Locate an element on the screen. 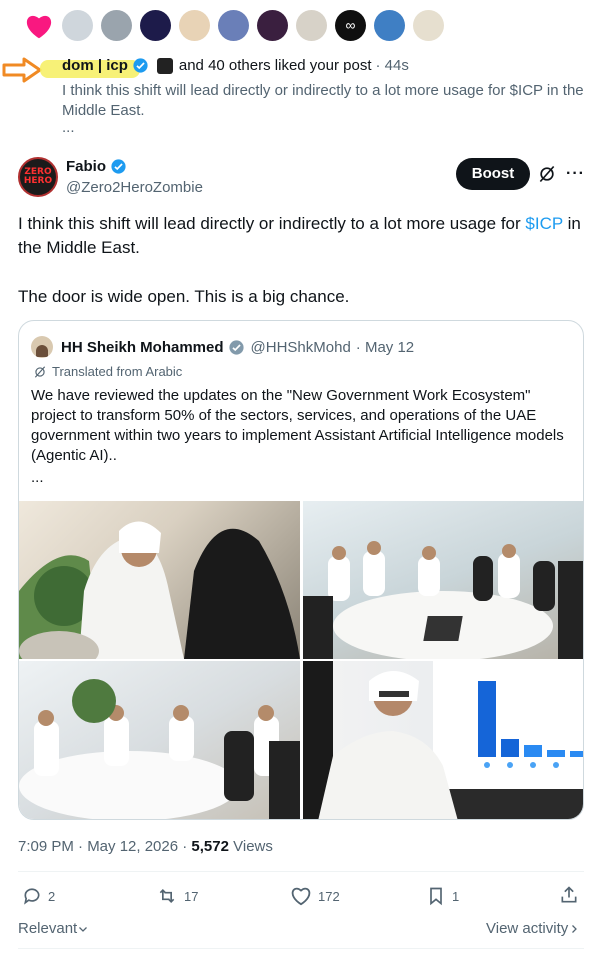 The height and width of the screenshot is (958, 598). views-count: 5,572 is located at coordinates (210, 846).